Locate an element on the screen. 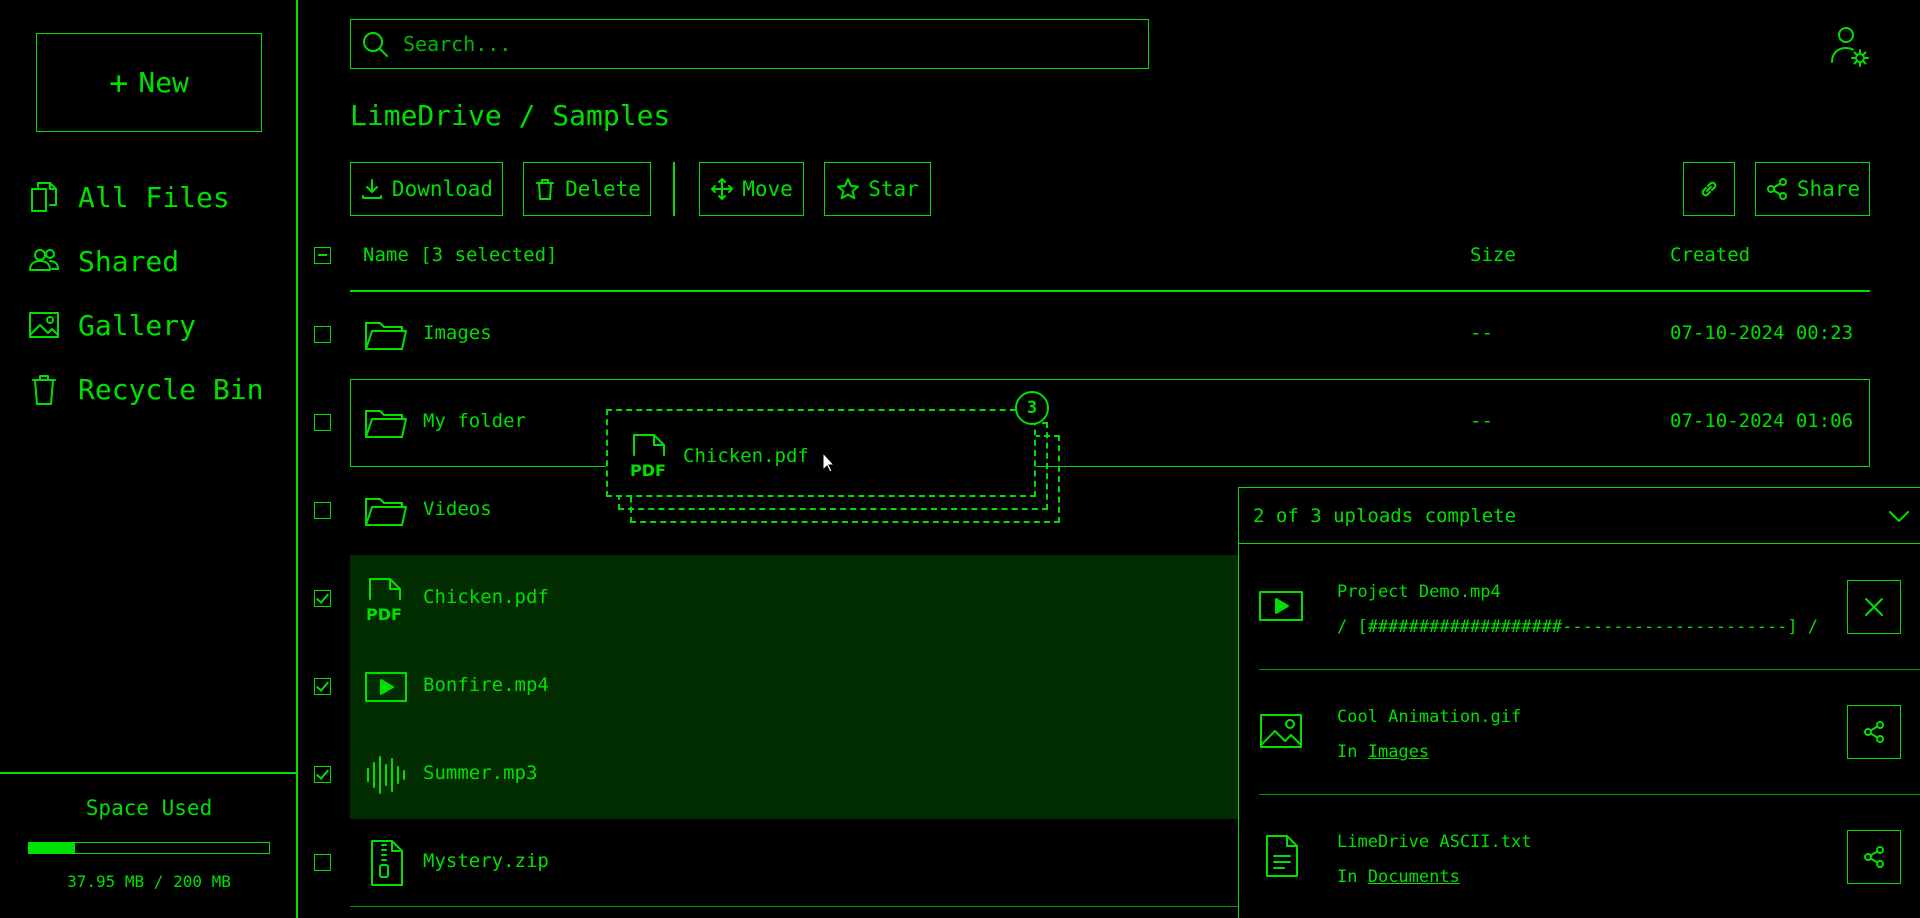  sidebar-item-label: Shared is located at coordinates (129, 261).